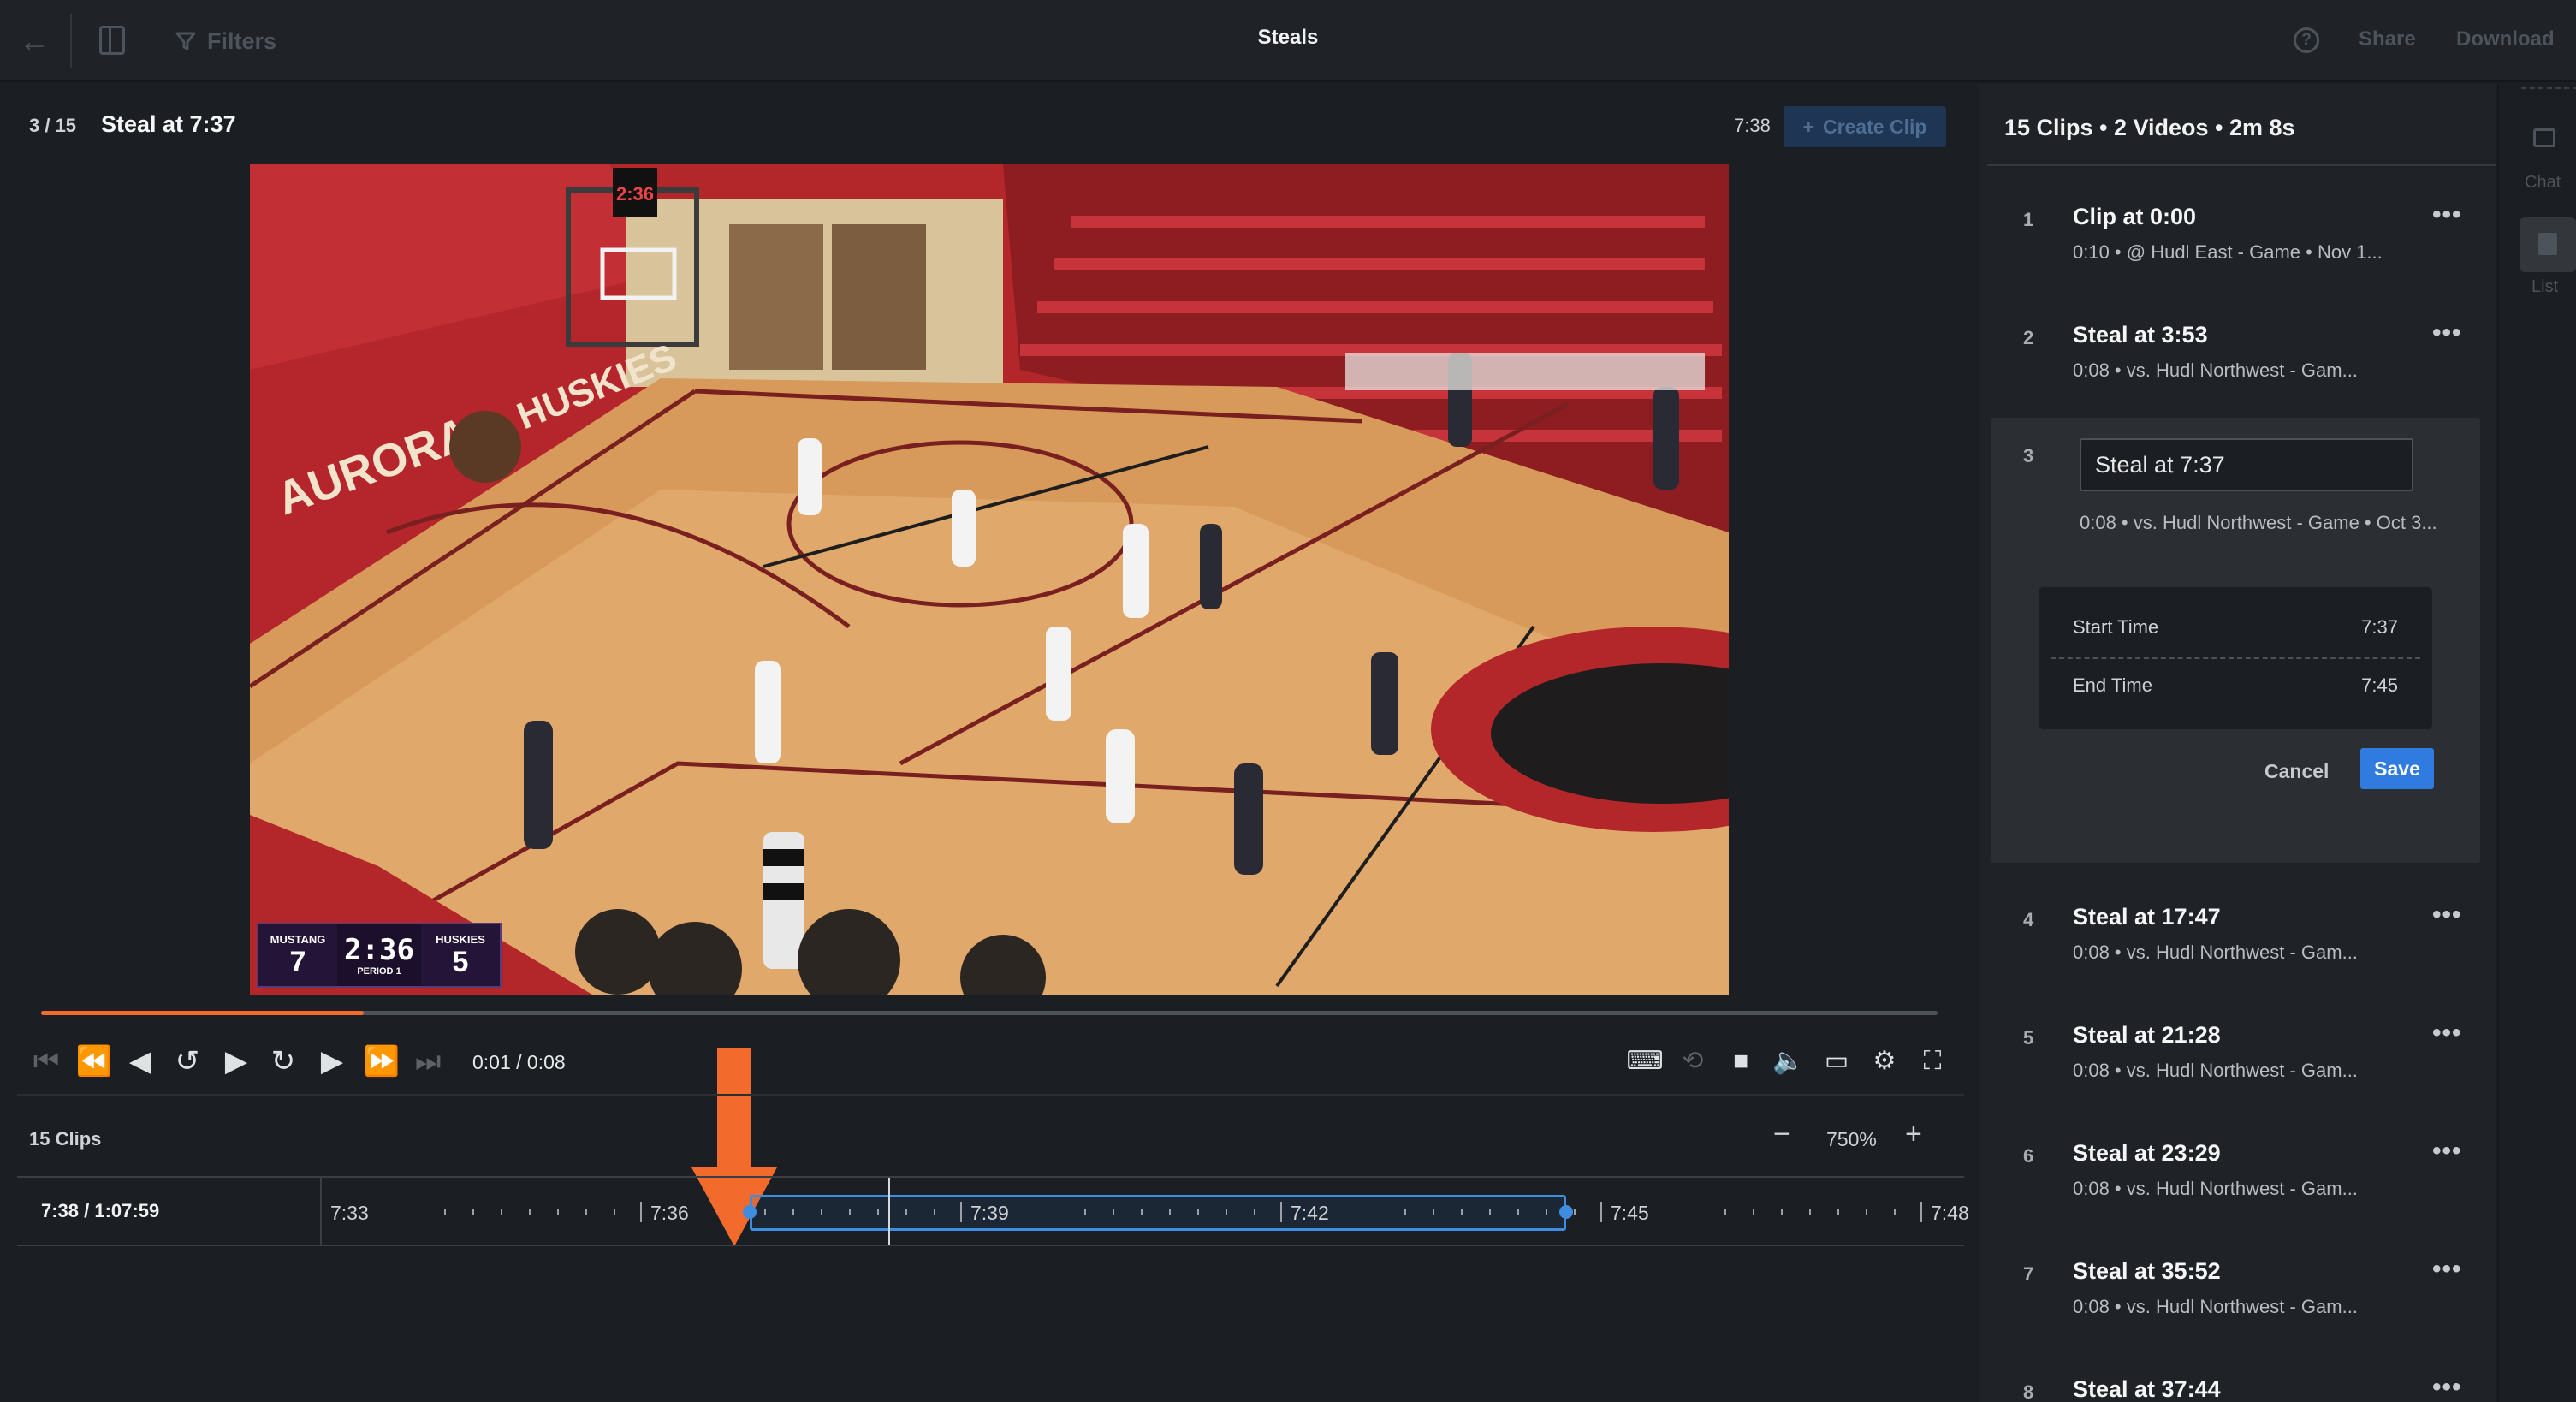  I want to click on timeline-ruler: 7:33 7:36 7:39 7:42 7:45 7:48, so click(1146, 1211).